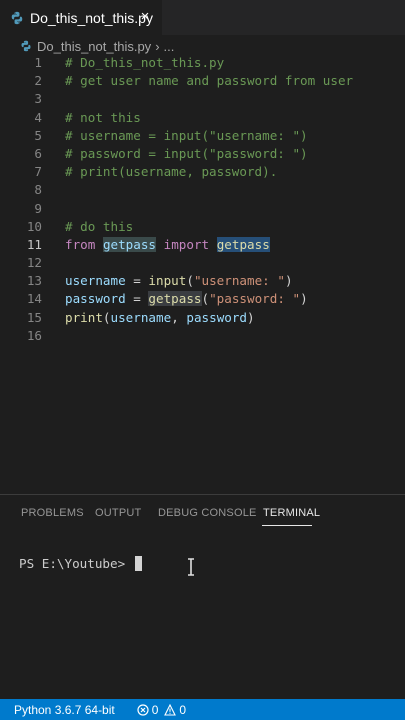 This screenshot has height=720, width=405. I want to click on line-number: 2, so click(38, 81).